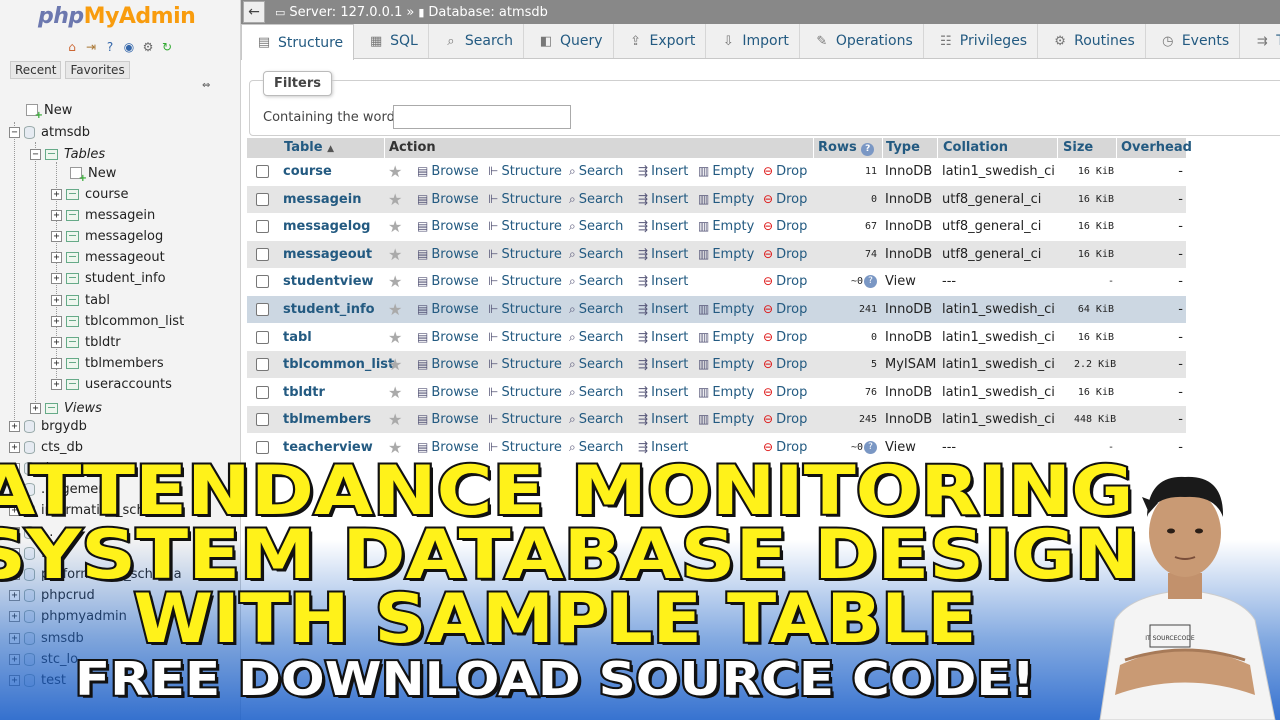 This screenshot has height=720, width=1280. Describe the element at coordinates (862, 41) in the screenshot. I see `tab-operations: ✎ Operations` at that location.